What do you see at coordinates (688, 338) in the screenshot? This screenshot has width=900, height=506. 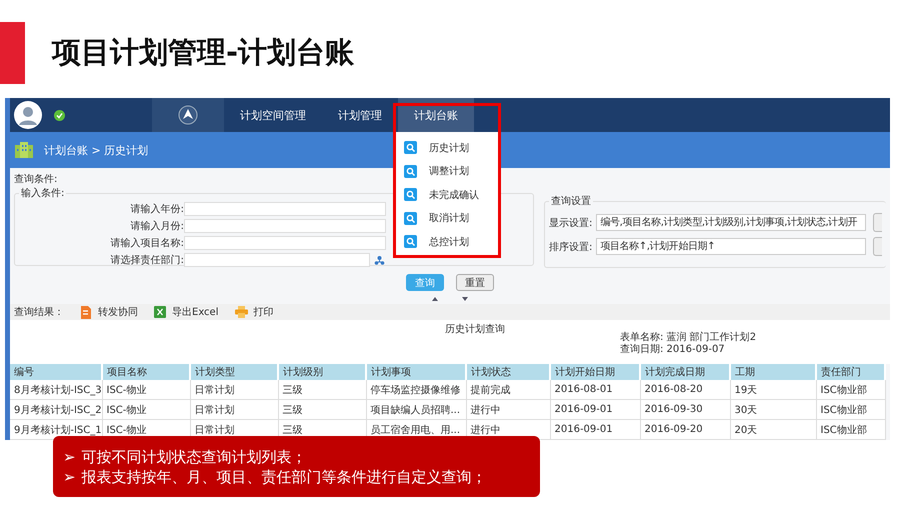 I see `form-name: 表单名称: 蓝润 部门工作计划2` at bounding box center [688, 338].